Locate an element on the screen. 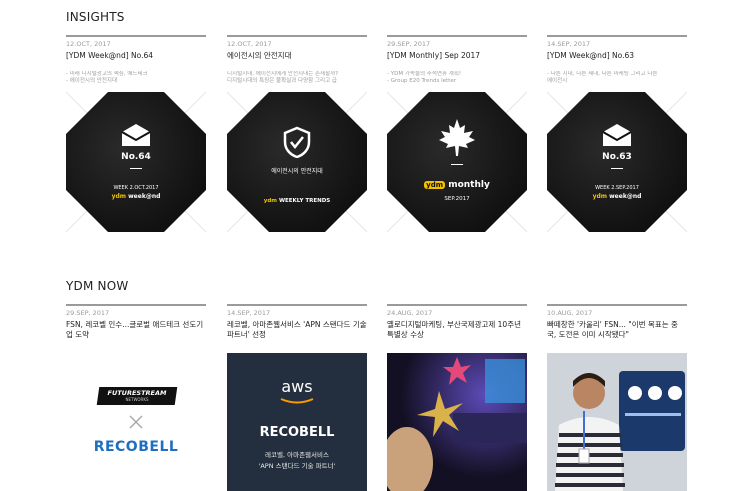 The image size is (737, 491). card-title: 레코벨, 아마존웹서비스 'APN 스탠다드 기술 파트너' 선정 is located at coordinates (297, 330).